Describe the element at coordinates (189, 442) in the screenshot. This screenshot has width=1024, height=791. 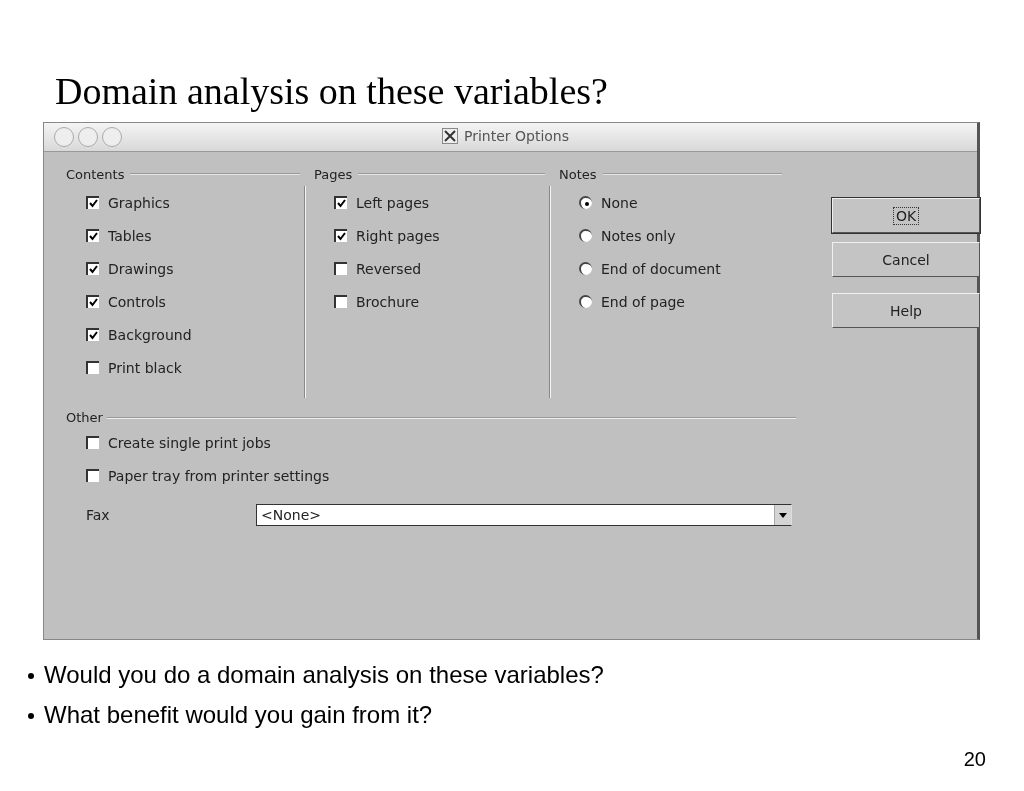
I see `option-label: Create single print jobs` at that location.